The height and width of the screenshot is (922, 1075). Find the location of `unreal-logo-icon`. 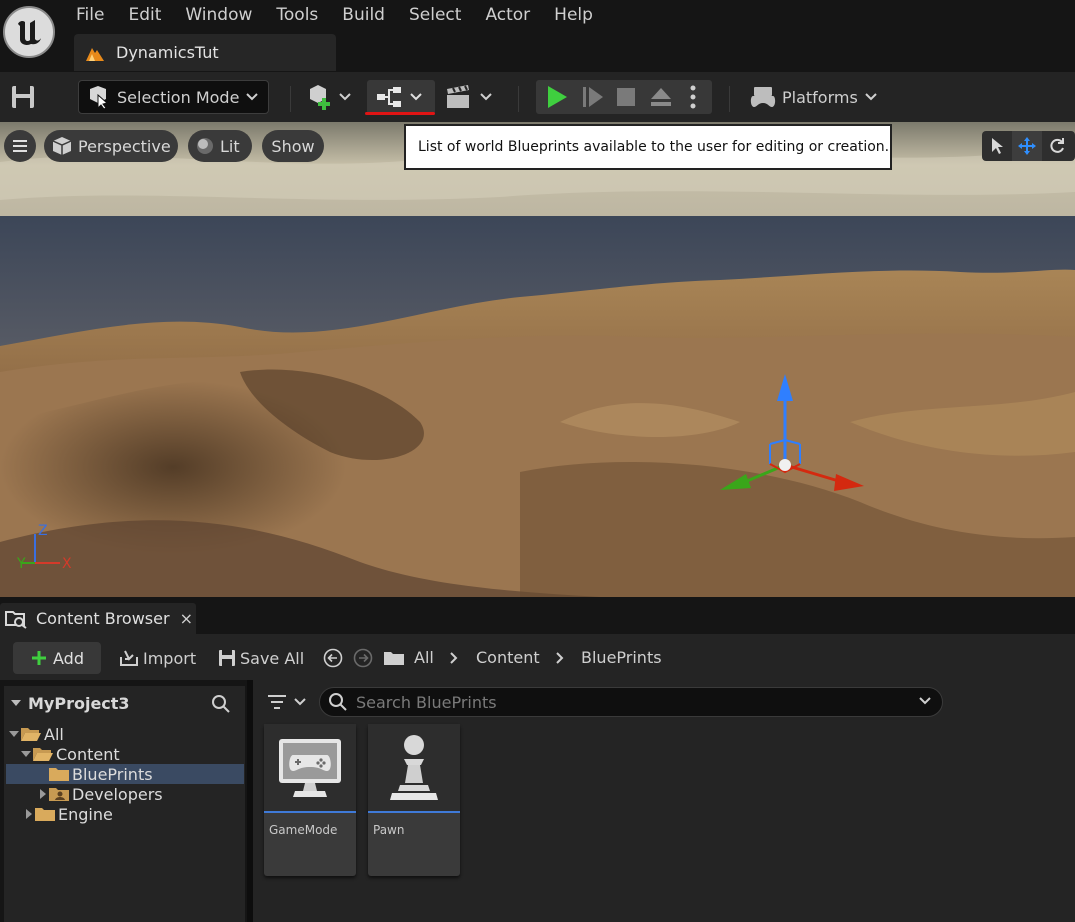

unreal-logo-icon is located at coordinates (29, 32).